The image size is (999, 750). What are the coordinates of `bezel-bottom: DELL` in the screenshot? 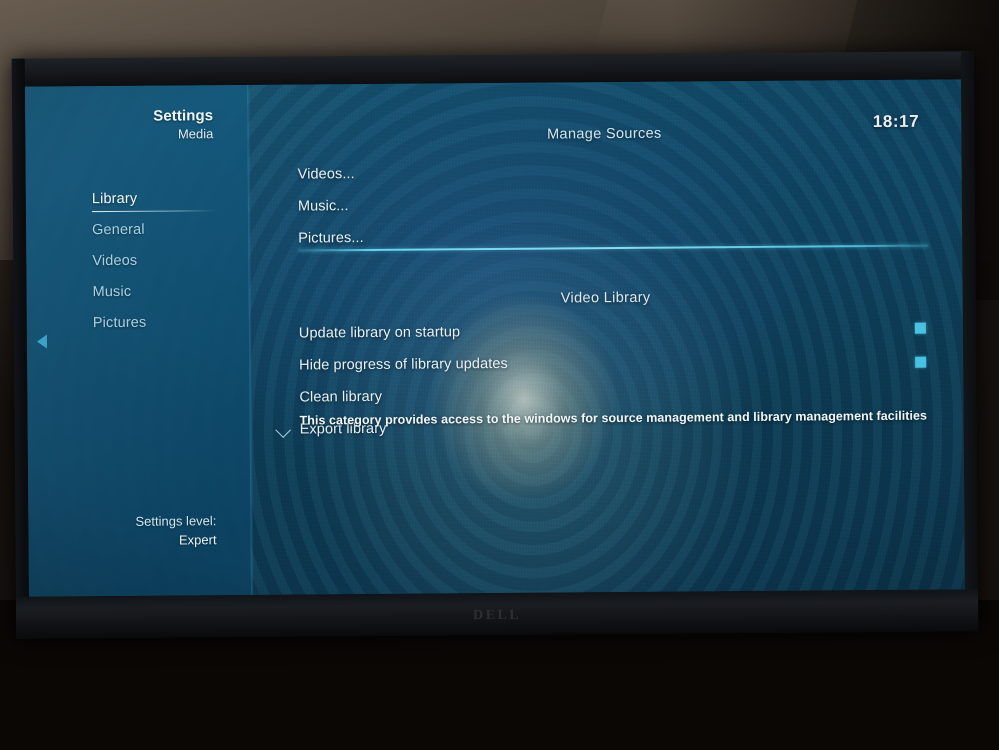 It's located at (497, 614).